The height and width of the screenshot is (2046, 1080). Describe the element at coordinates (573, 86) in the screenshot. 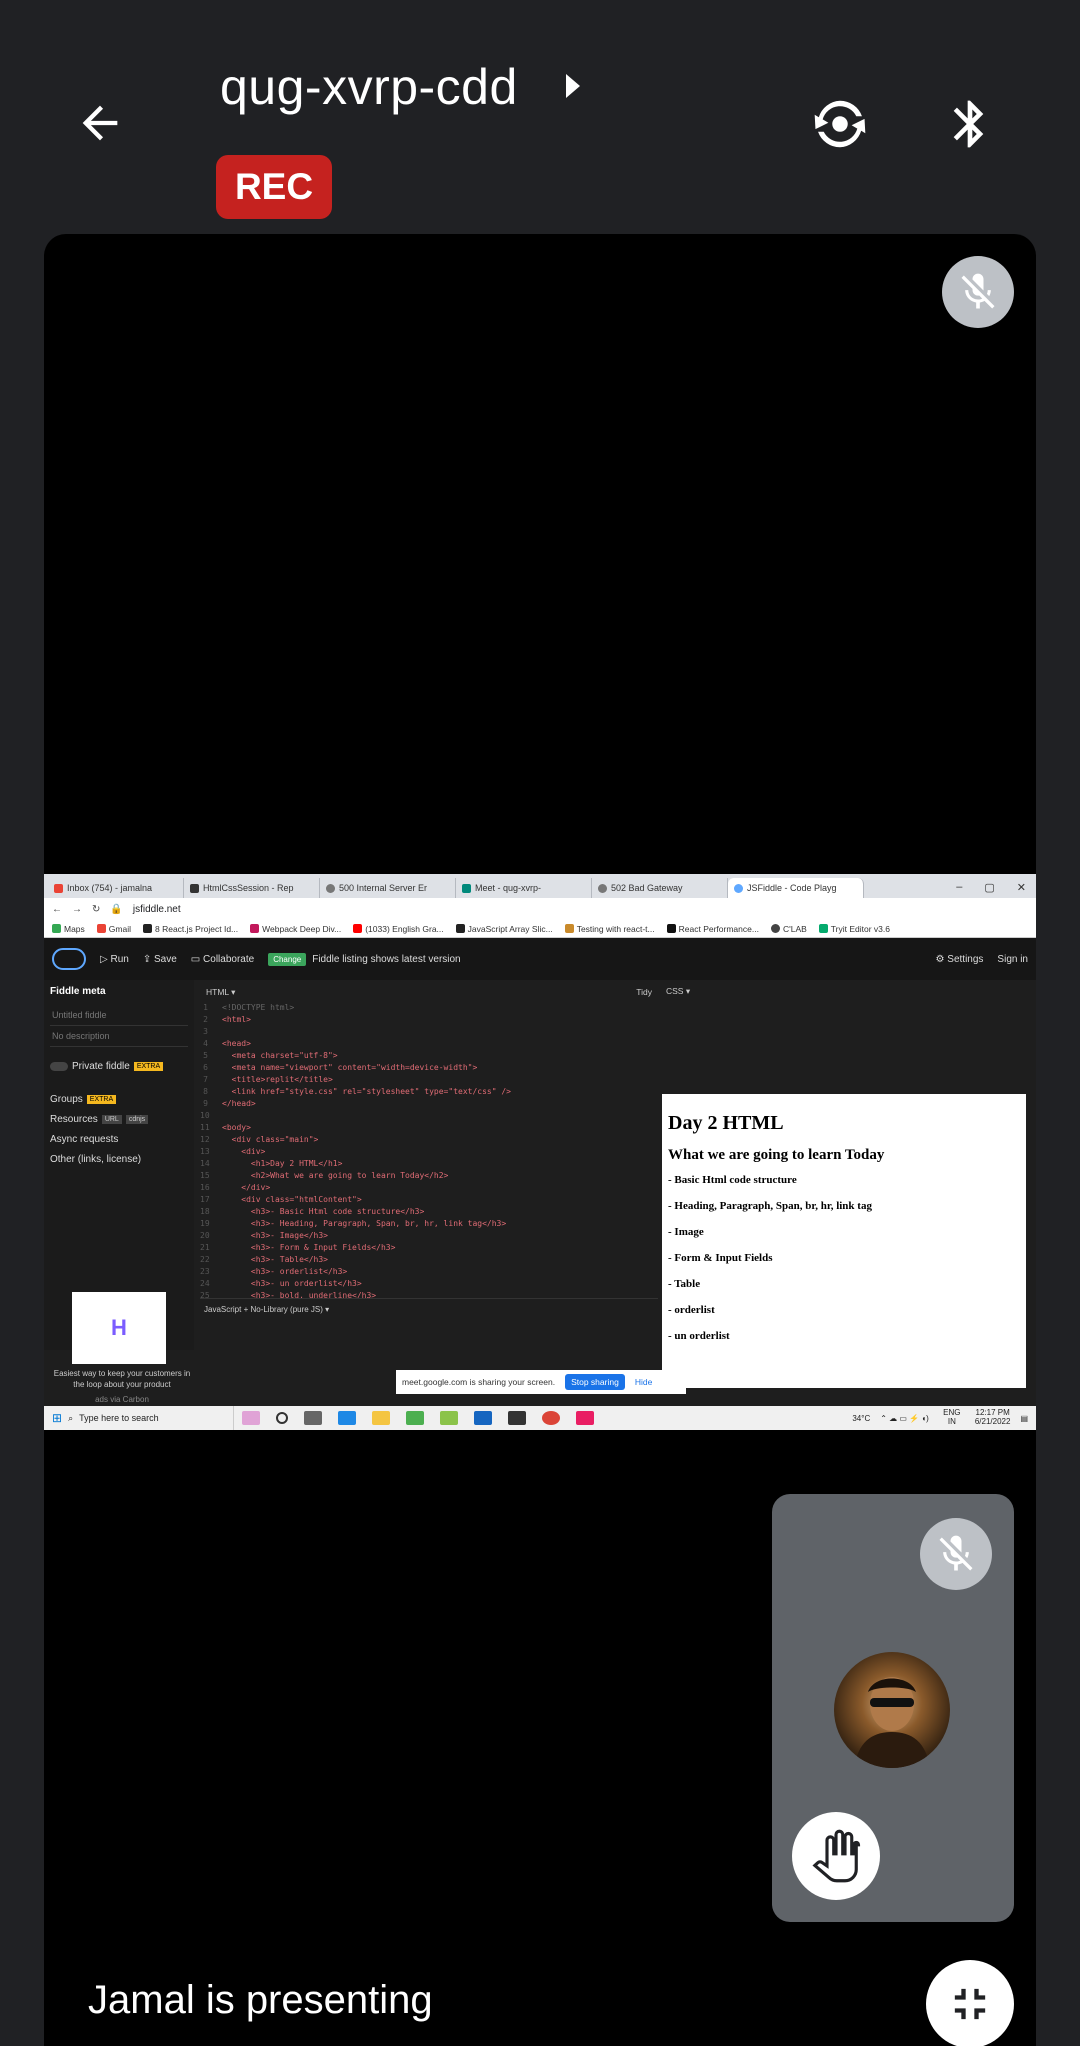

I see `caret-right-icon` at that location.